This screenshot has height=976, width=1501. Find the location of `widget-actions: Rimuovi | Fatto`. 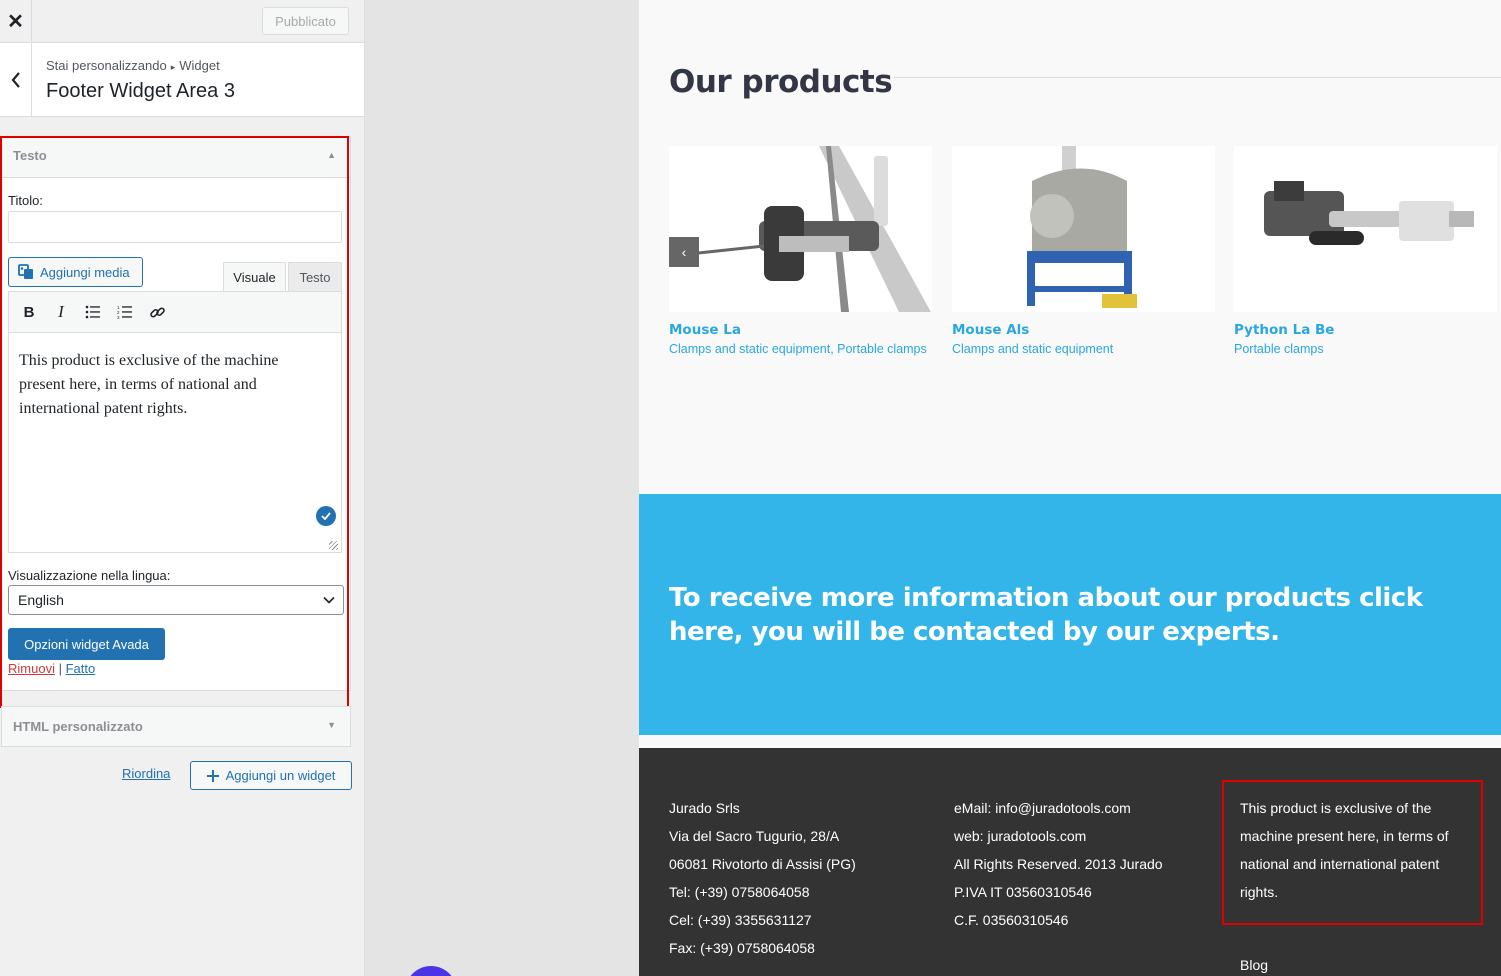

widget-actions: Rimuovi | Fatto is located at coordinates (51, 668).